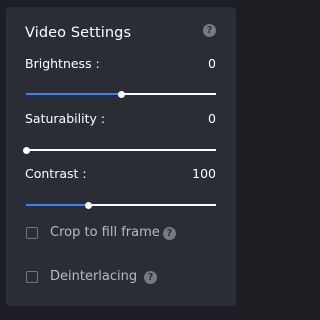  Describe the element at coordinates (212, 63) in the screenshot. I see `brightness-value: 0` at that location.